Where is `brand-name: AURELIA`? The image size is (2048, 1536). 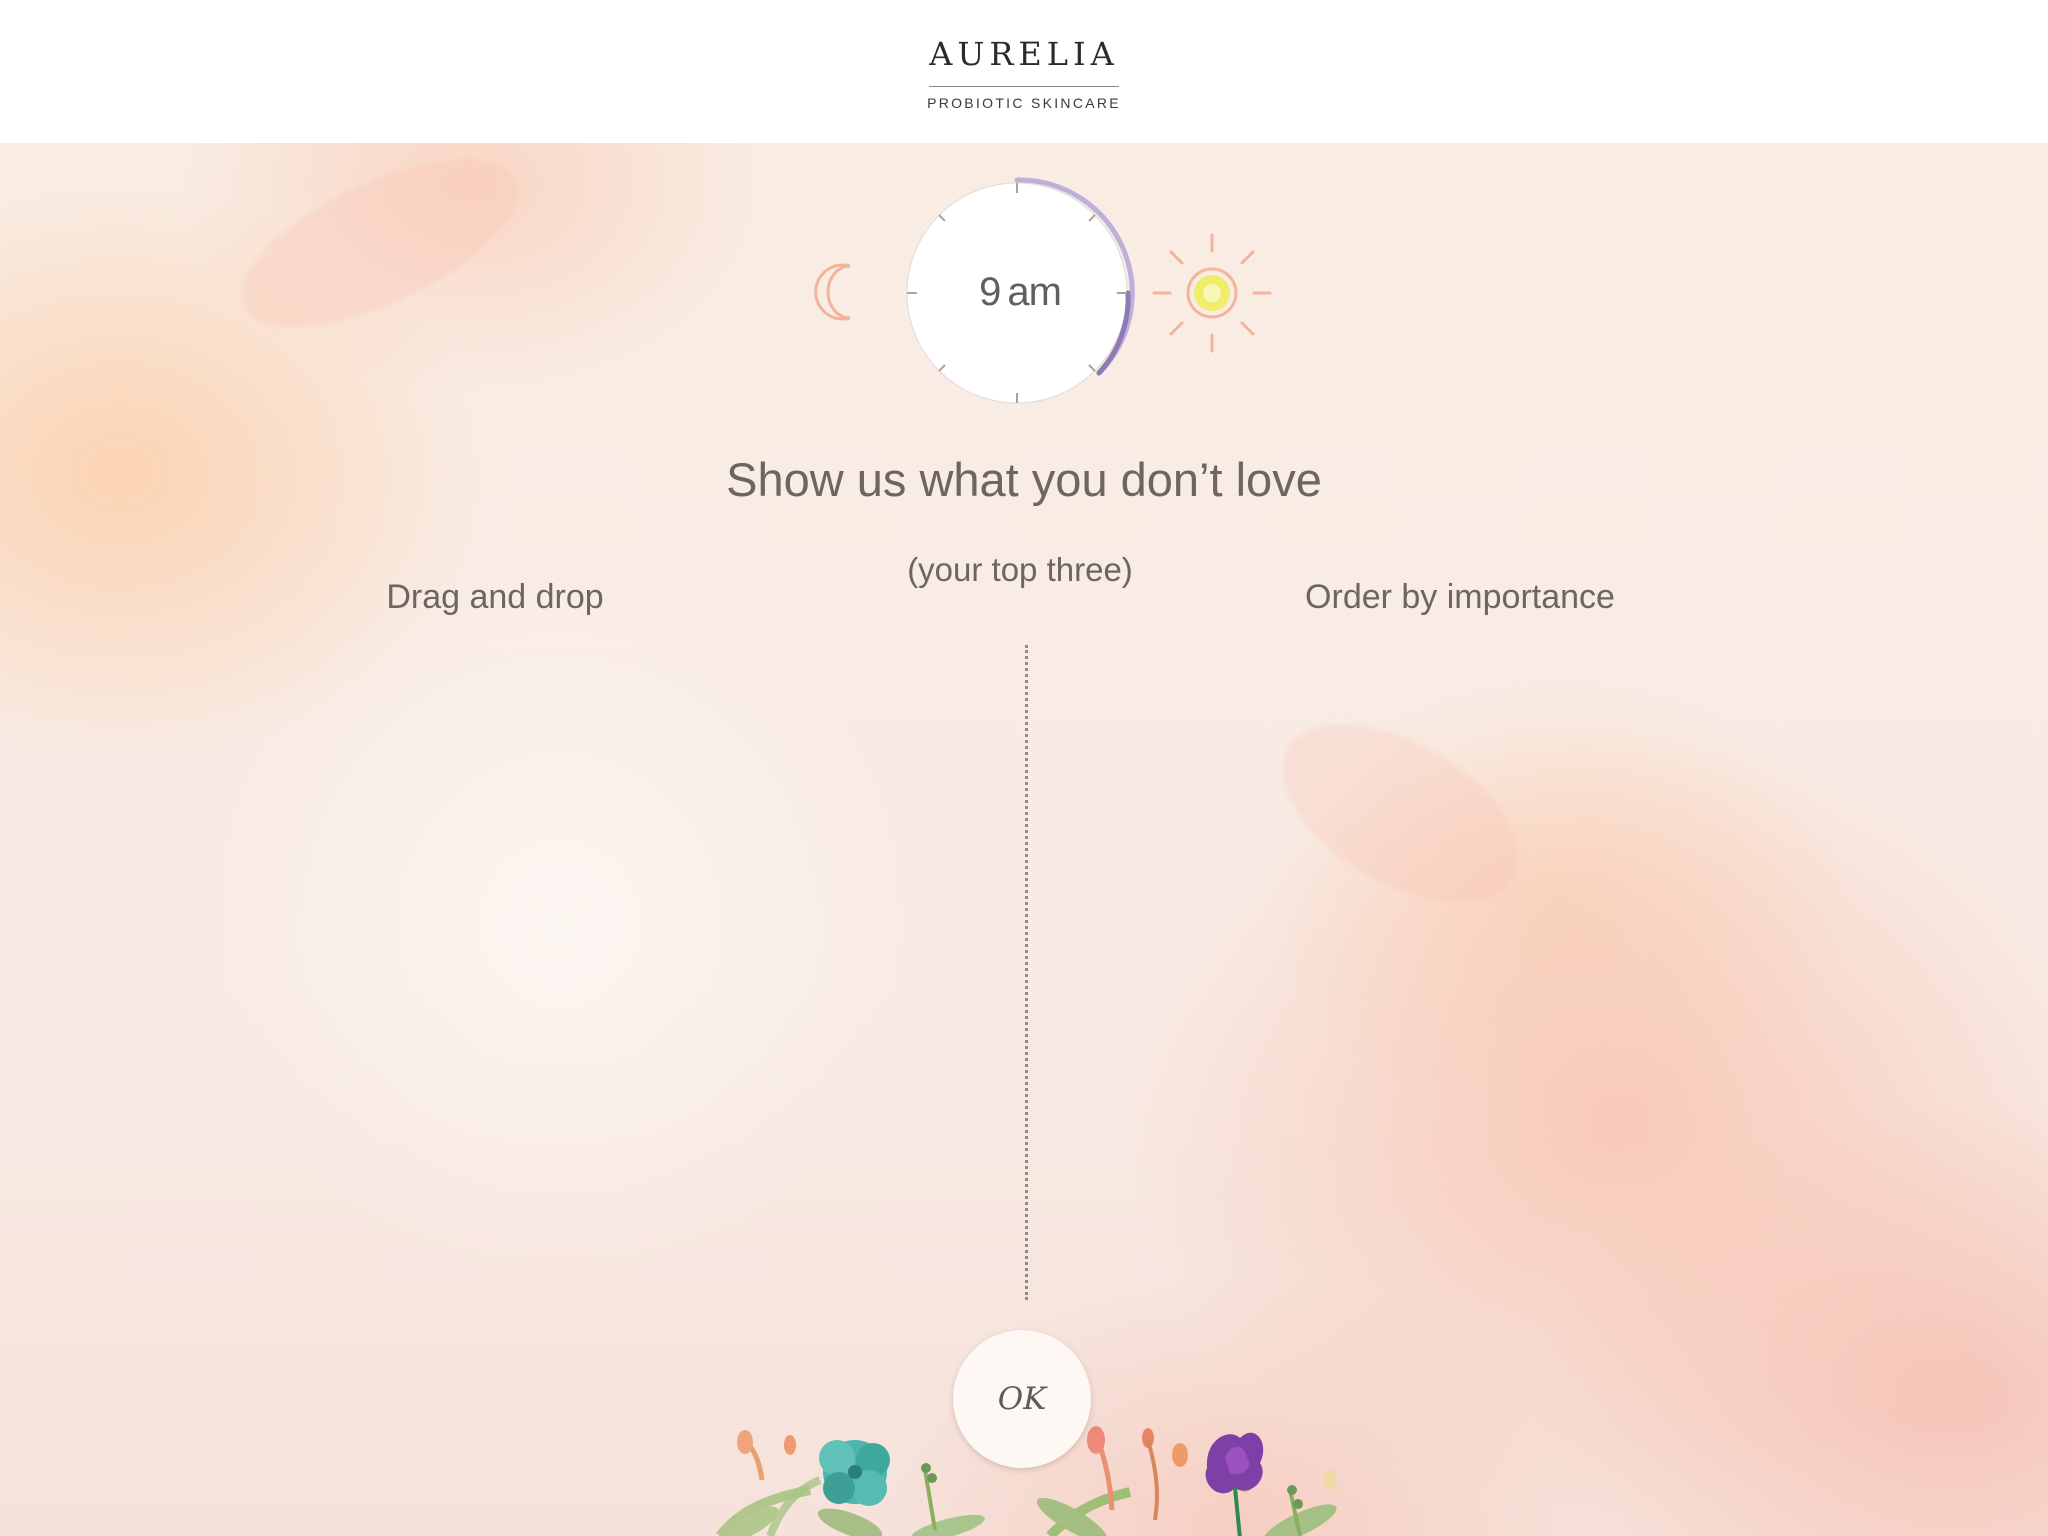 brand-name: AURELIA is located at coordinates (1024, 54).